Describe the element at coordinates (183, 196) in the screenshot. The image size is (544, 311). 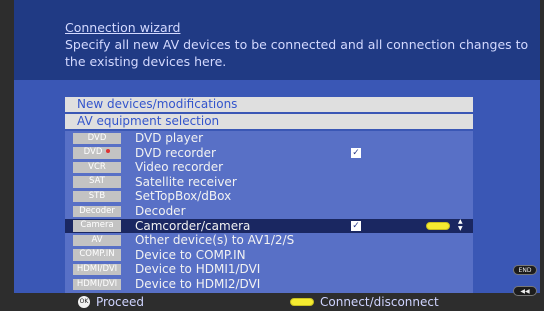
I see `device-label: SetTopBox/dBox` at that location.